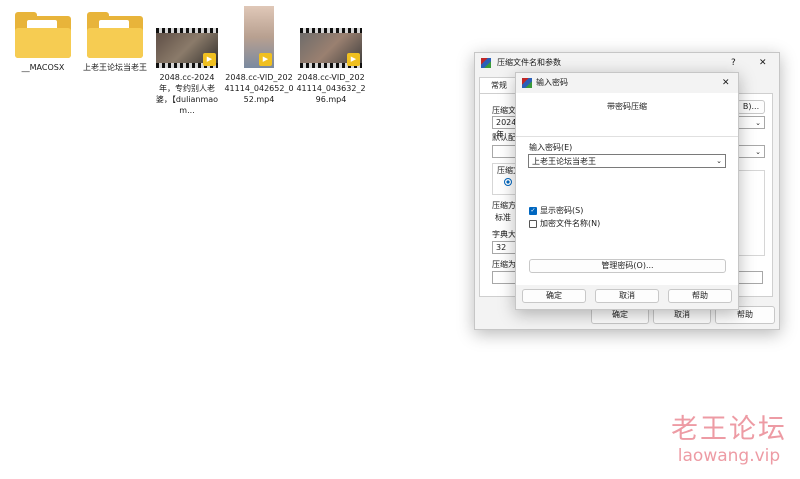 The height and width of the screenshot is (479, 800). What do you see at coordinates (499, 85) in the screenshot?
I see `tab-general: 常规` at bounding box center [499, 85].